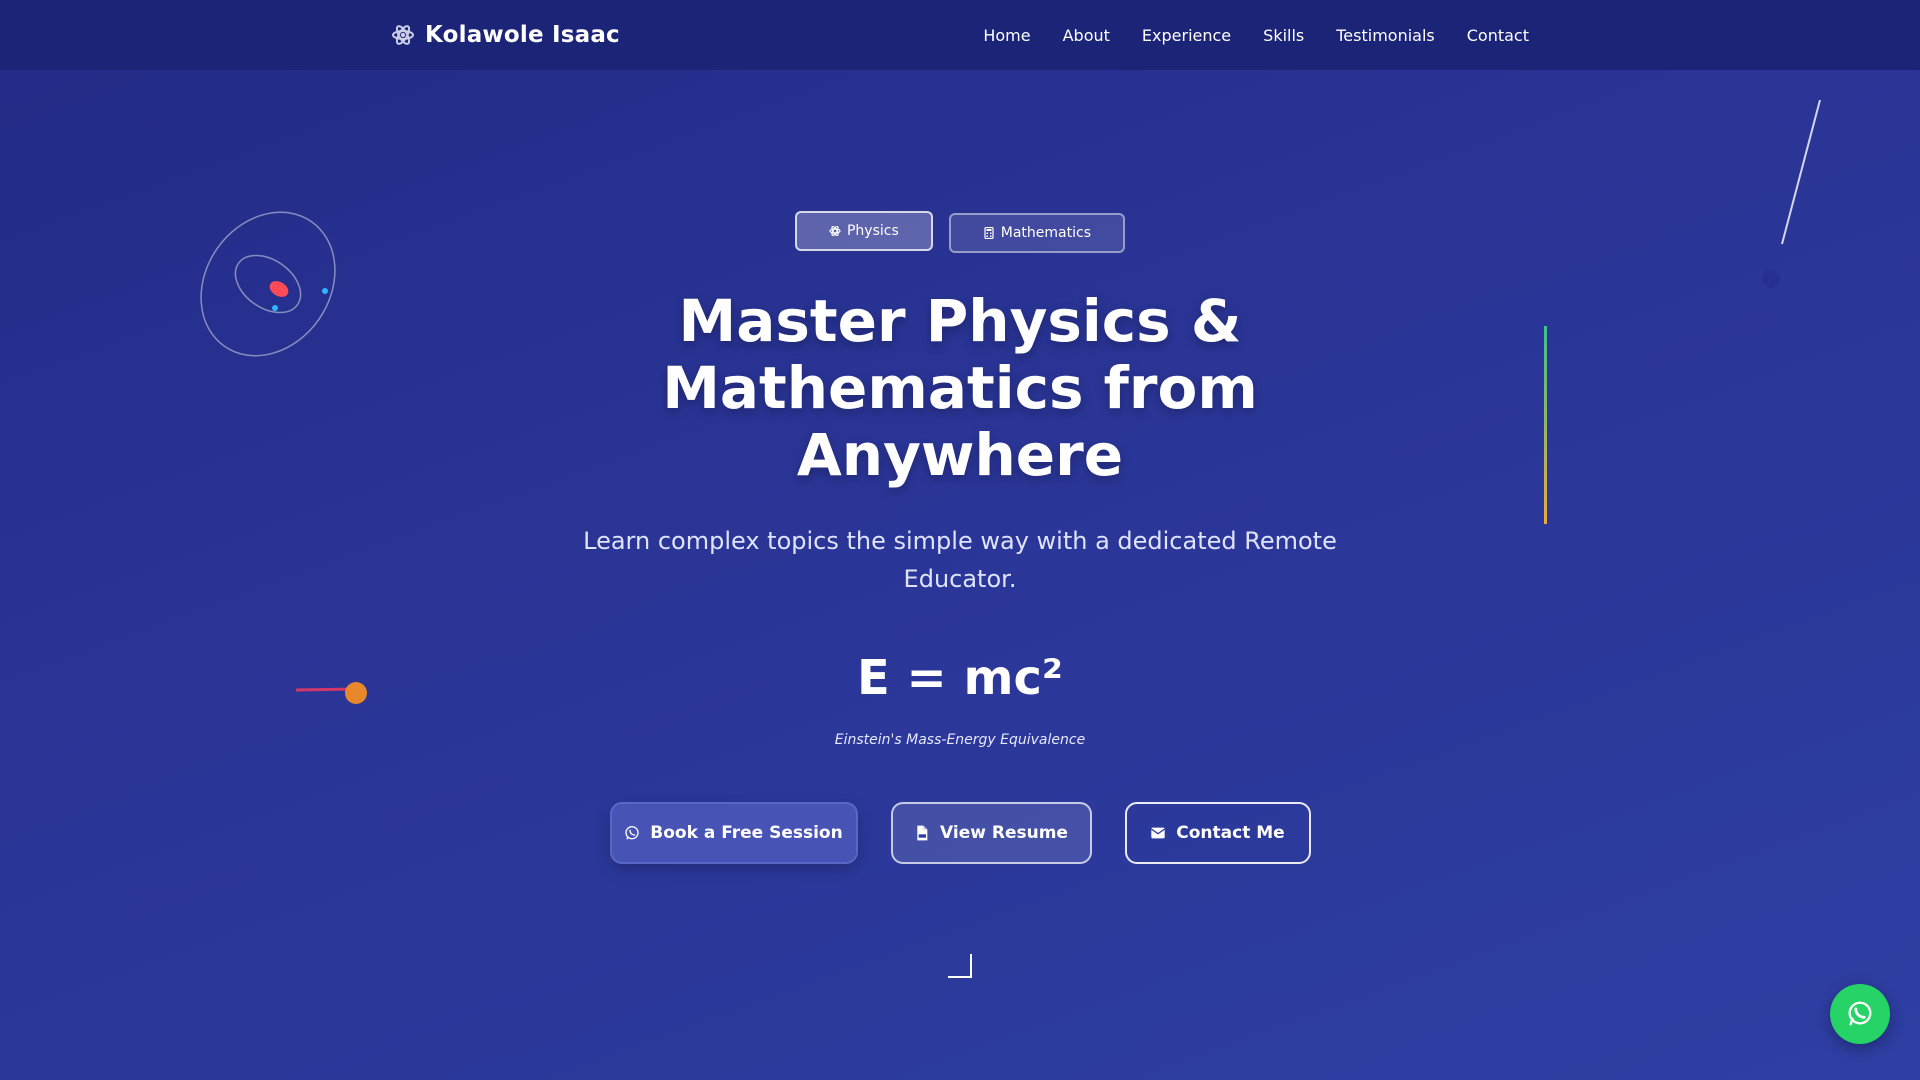 This screenshot has height=1080, width=1920. I want to click on formula-display: E = mc², so click(960, 678).